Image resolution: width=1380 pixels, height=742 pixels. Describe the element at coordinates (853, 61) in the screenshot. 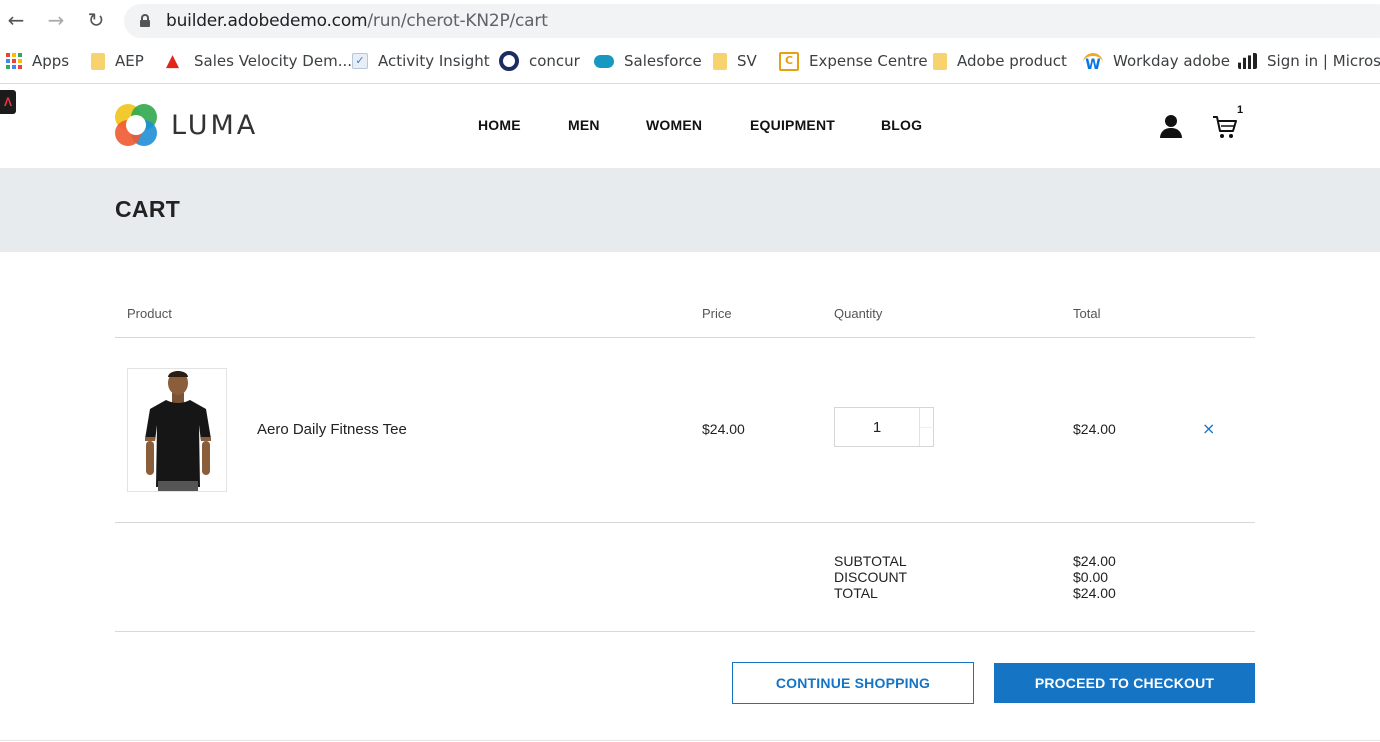

I see `bookmark-expense-centre: C Expense Centre` at that location.